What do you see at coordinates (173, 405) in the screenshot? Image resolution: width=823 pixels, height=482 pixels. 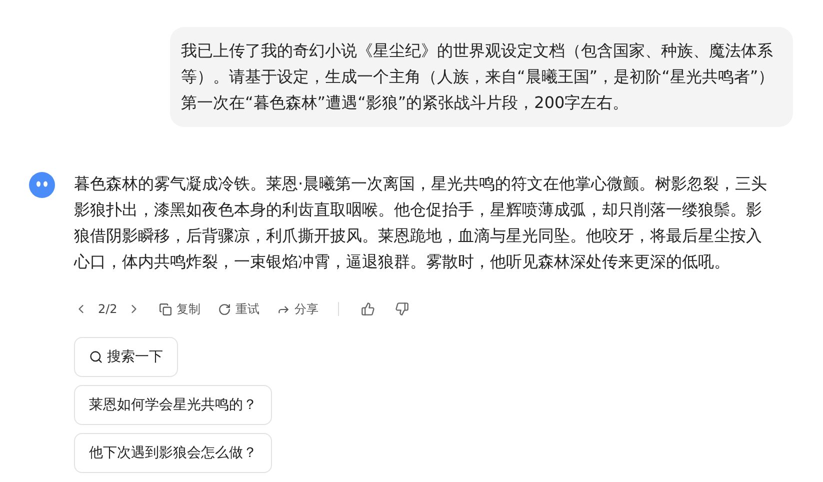 I see `suggestion-button: 莱恩如何学会星光共鸣的？` at bounding box center [173, 405].